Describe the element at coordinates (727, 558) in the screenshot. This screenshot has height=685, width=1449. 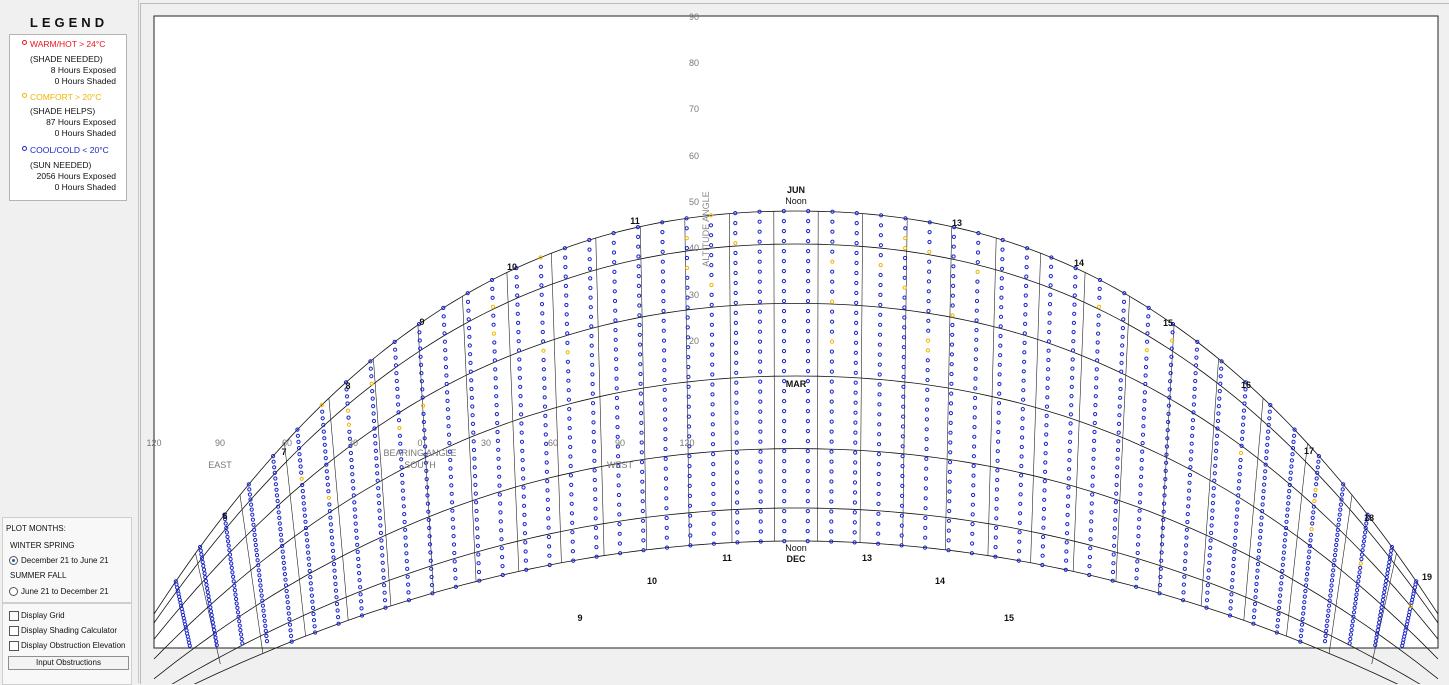
I see `hour-label-lower-11: 11` at that location.